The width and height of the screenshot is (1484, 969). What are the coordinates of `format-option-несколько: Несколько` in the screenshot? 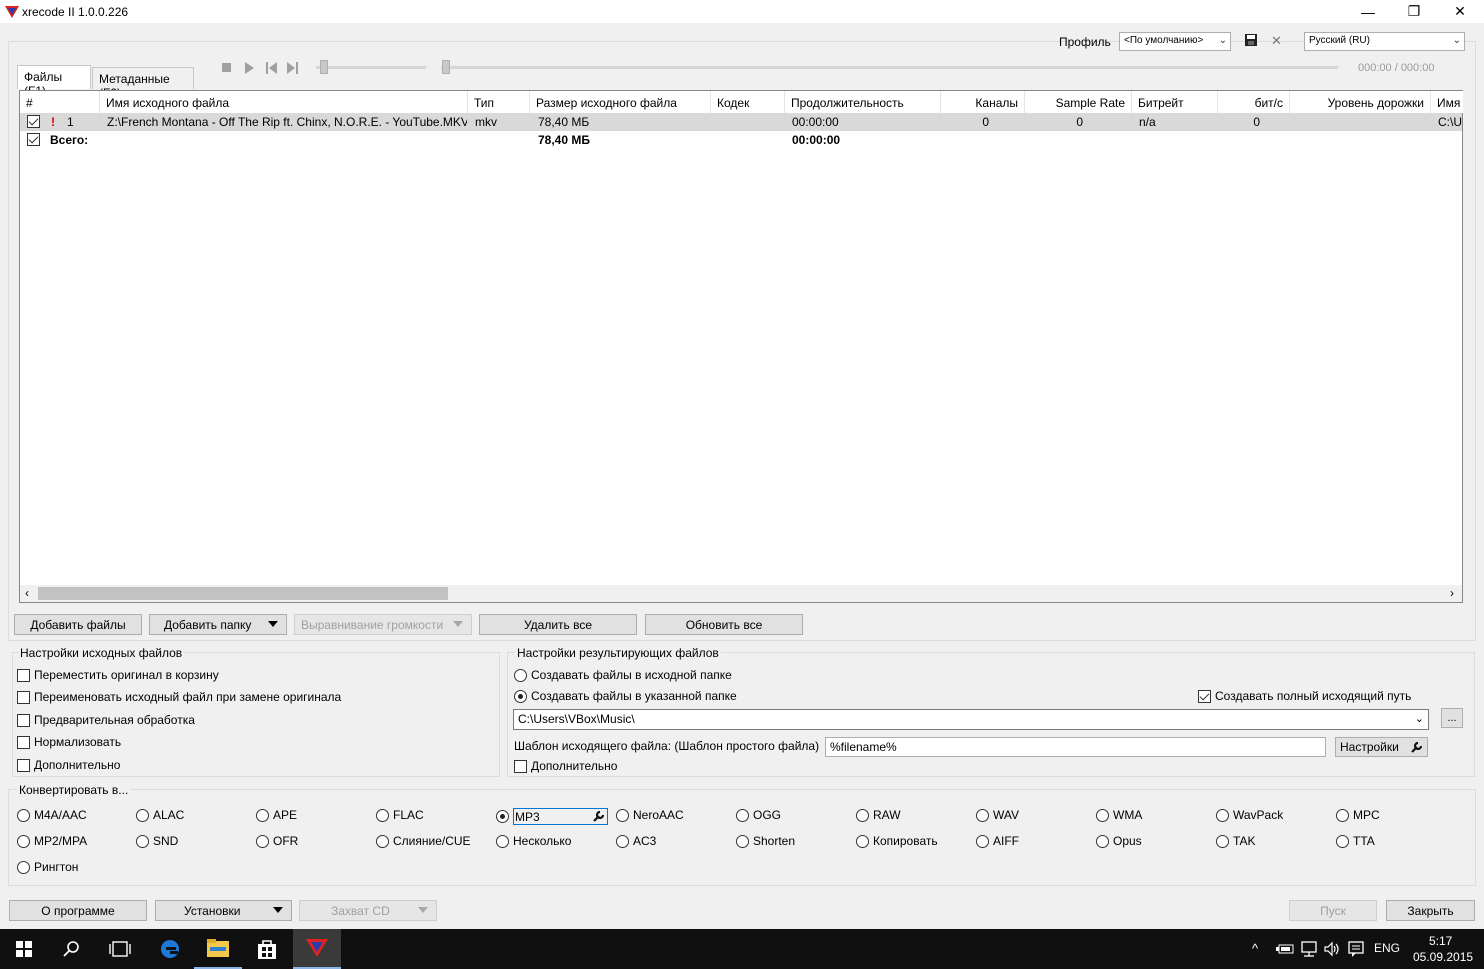 It's located at (533, 841).